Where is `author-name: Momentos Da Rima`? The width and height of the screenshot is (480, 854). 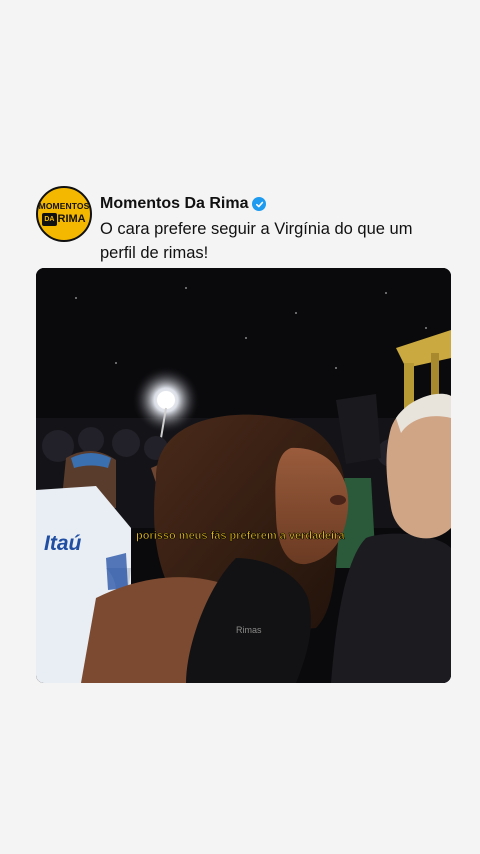
author-name: Momentos Da Rima is located at coordinates (174, 204).